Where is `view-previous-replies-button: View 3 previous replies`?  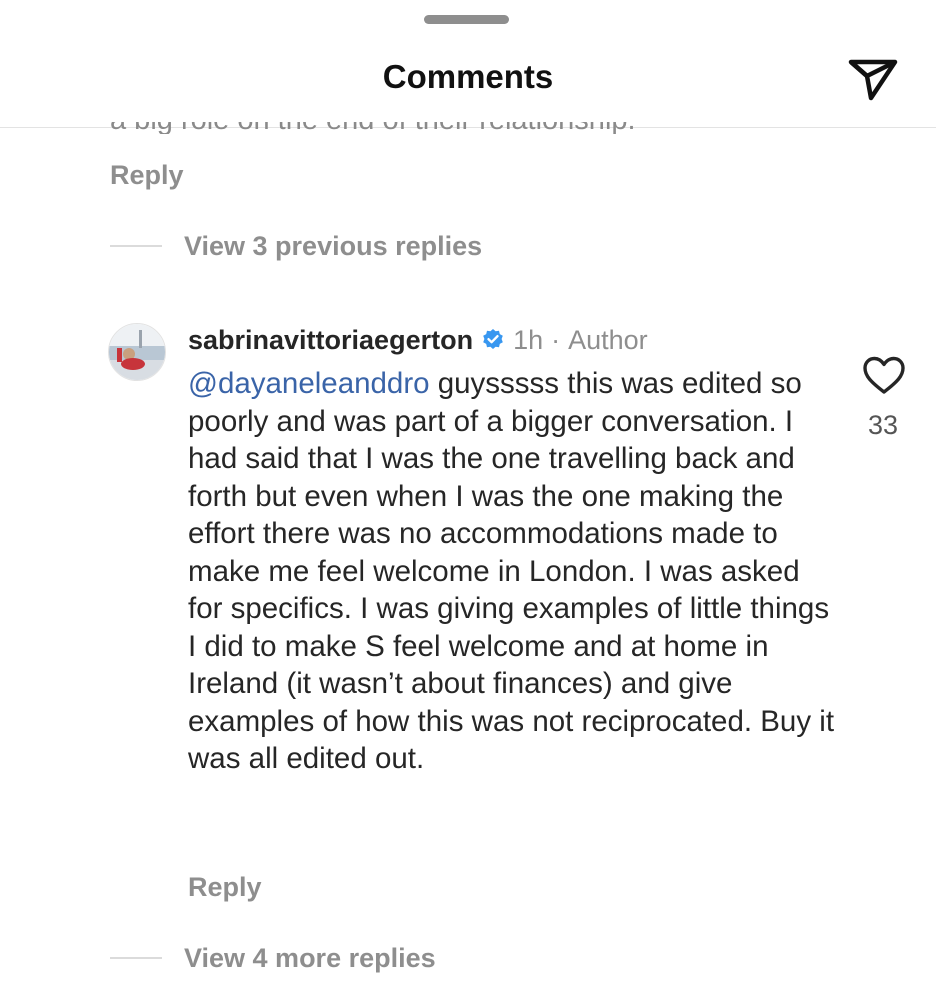 view-previous-replies-button: View 3 previous replies is located at coordinates (296, 246).